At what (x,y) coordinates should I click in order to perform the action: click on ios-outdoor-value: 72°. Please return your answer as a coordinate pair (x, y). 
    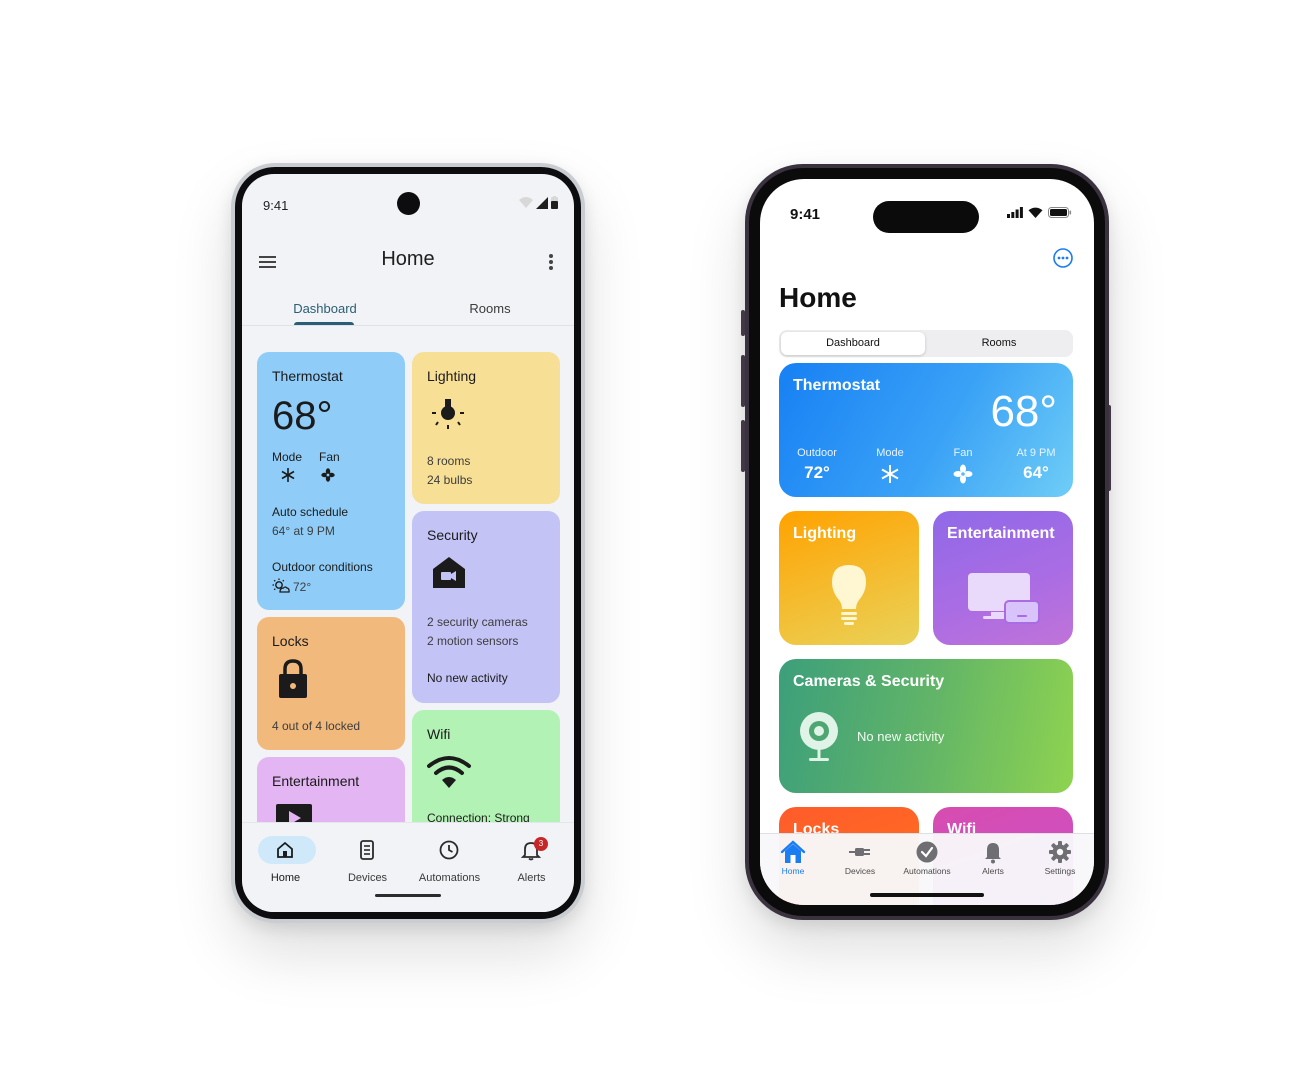
    Looking at the image, I should click on (817, 472).